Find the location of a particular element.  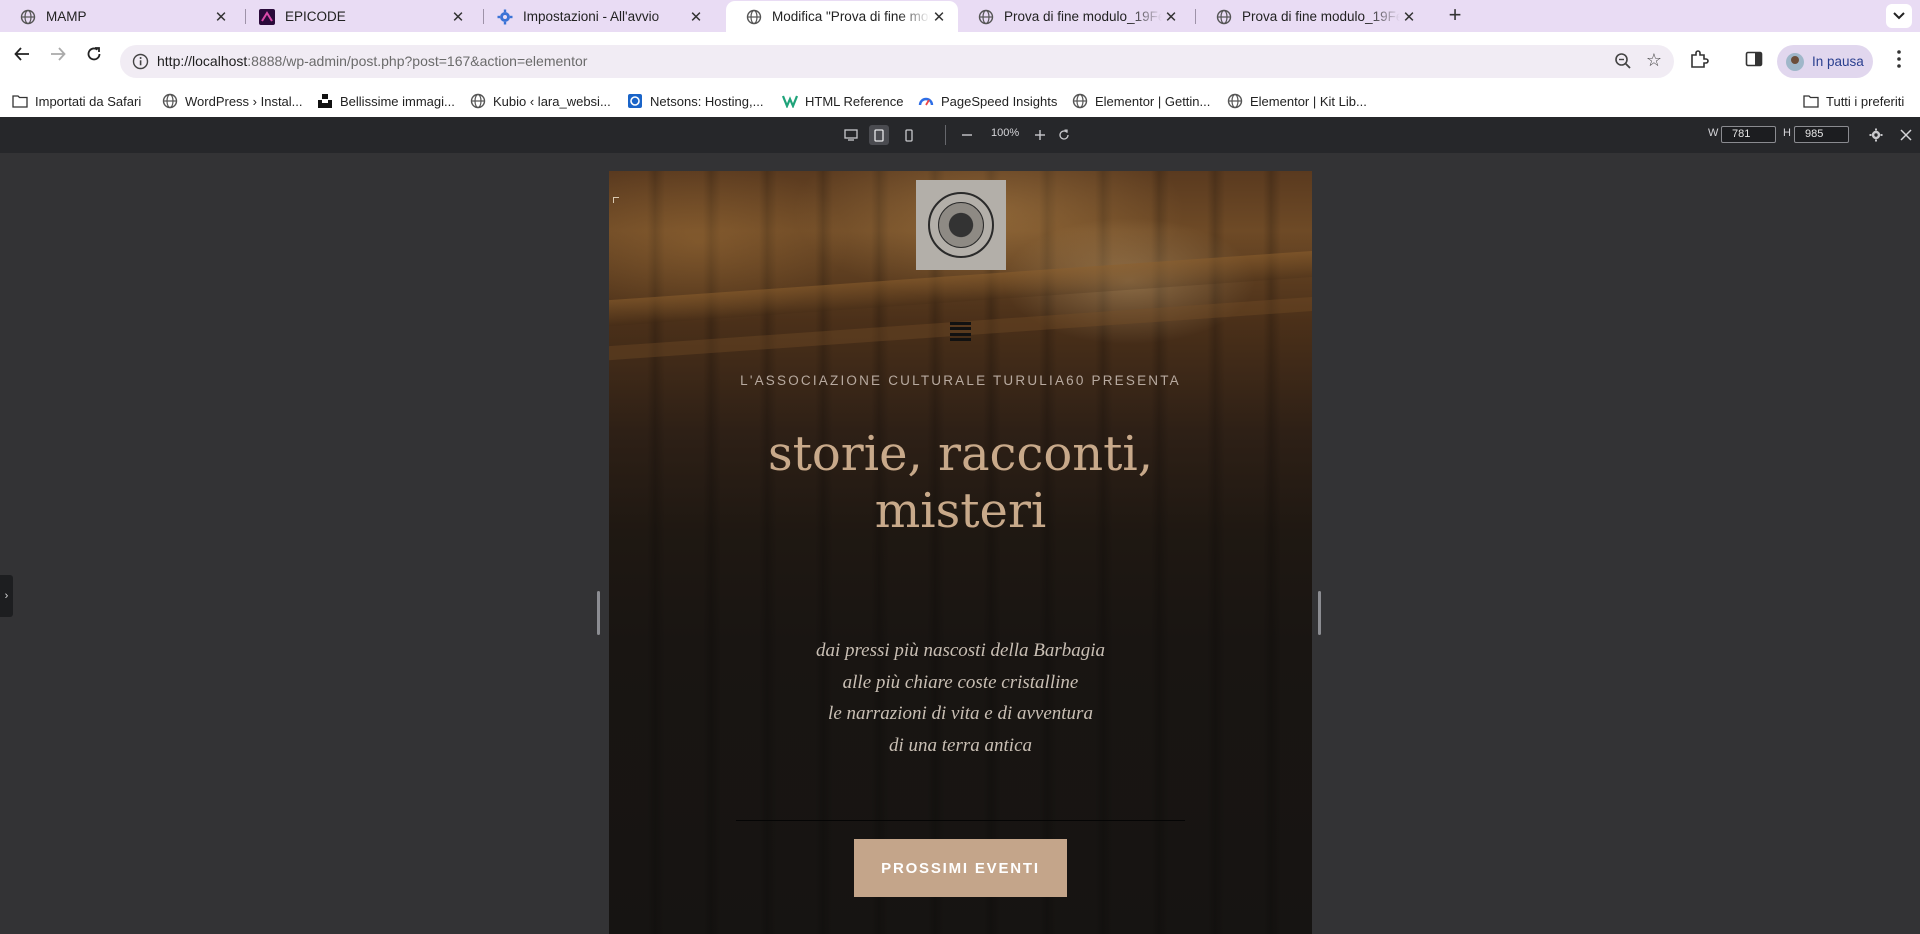

chevron-down-icon is located at coordinates (1899, 16).